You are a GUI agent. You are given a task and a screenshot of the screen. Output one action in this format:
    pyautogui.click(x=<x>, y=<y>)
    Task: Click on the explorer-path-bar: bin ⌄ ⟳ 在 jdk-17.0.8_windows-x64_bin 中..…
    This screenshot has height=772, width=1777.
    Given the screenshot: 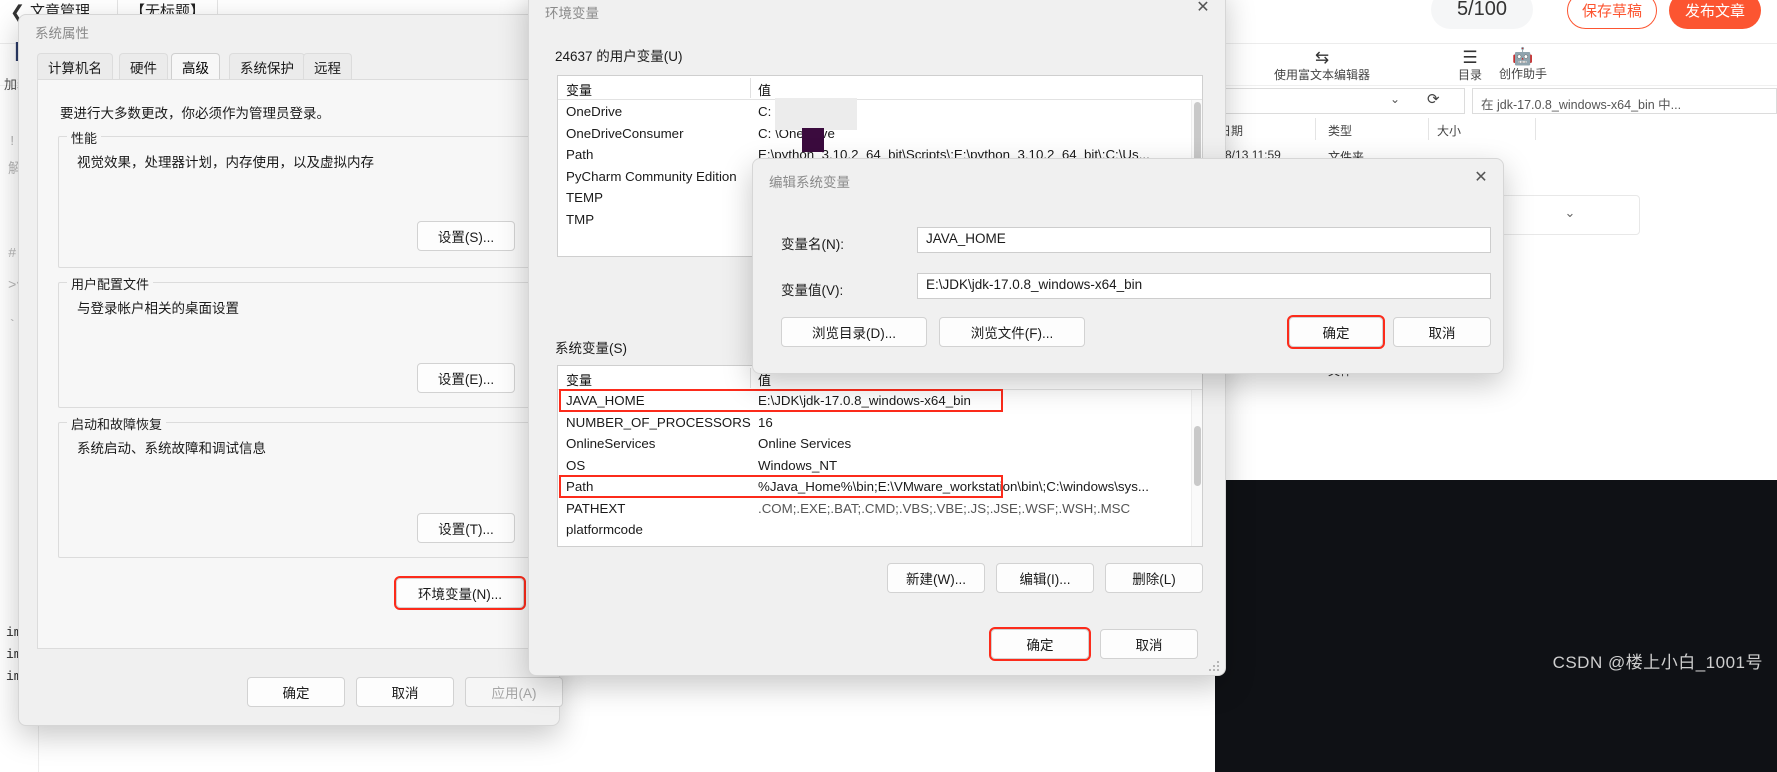 What is the action you would take?
    pyautogui.click(x=1476, y=101)
    